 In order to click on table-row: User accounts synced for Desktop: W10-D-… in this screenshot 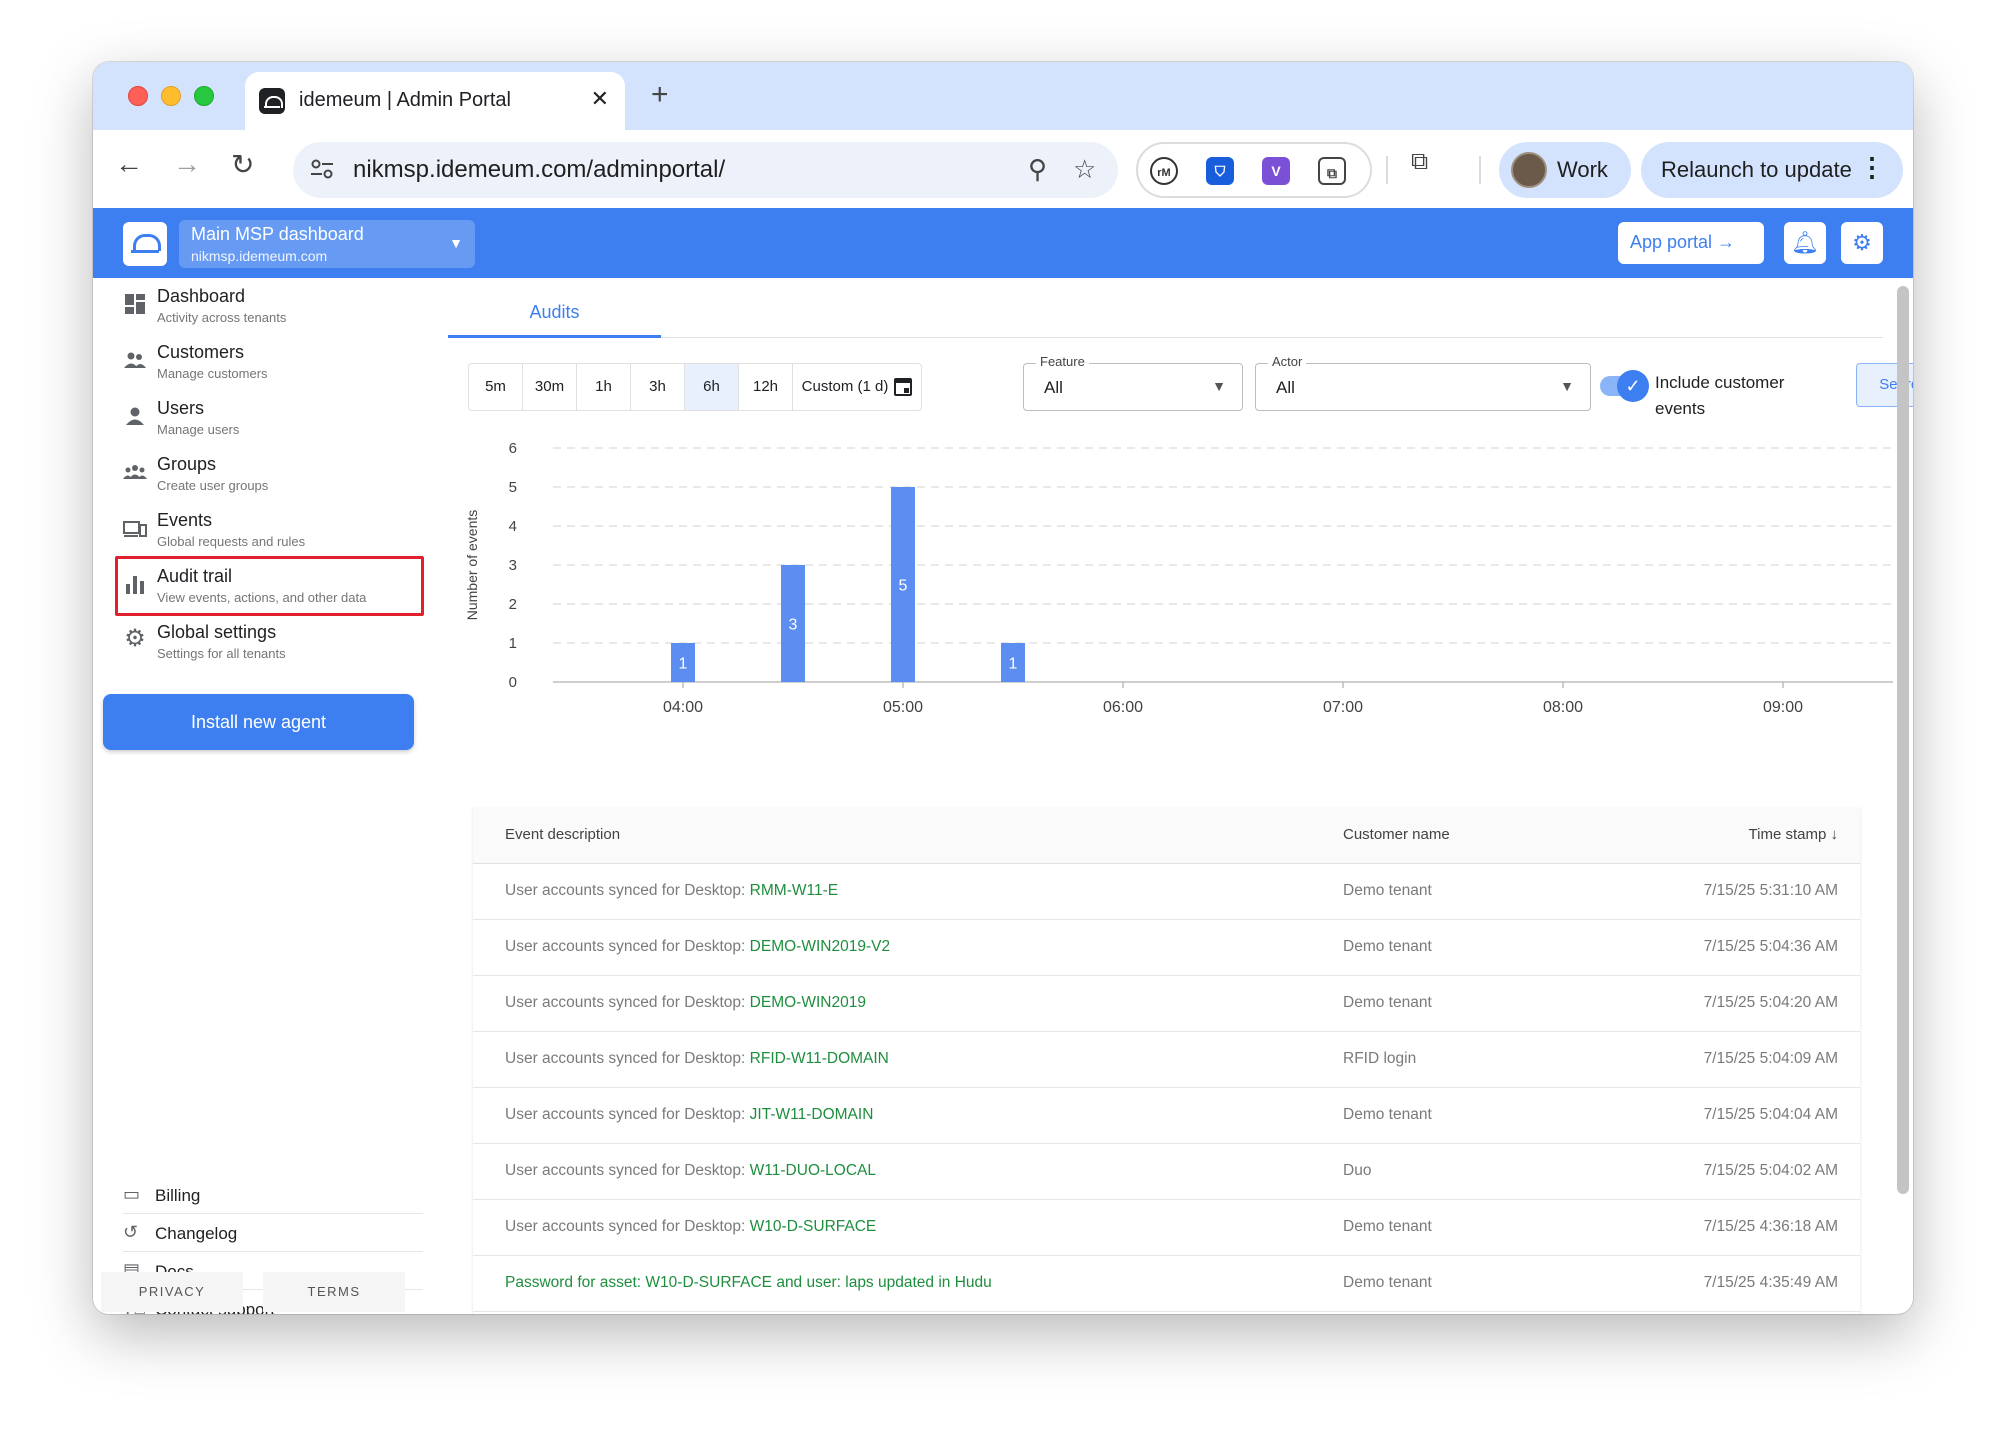, I will do `click(1166, 1228)`.